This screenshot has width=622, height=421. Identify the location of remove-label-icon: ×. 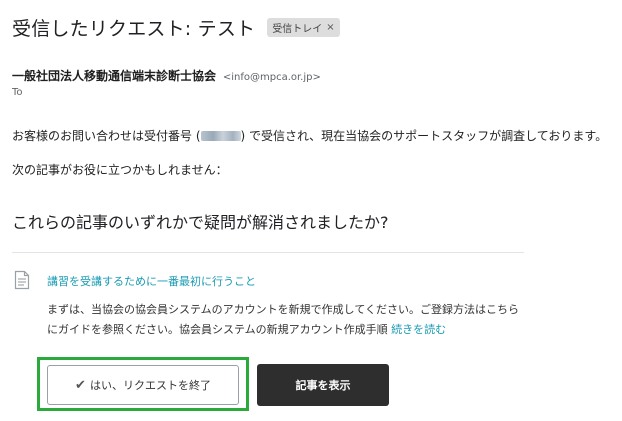
(330, 27).